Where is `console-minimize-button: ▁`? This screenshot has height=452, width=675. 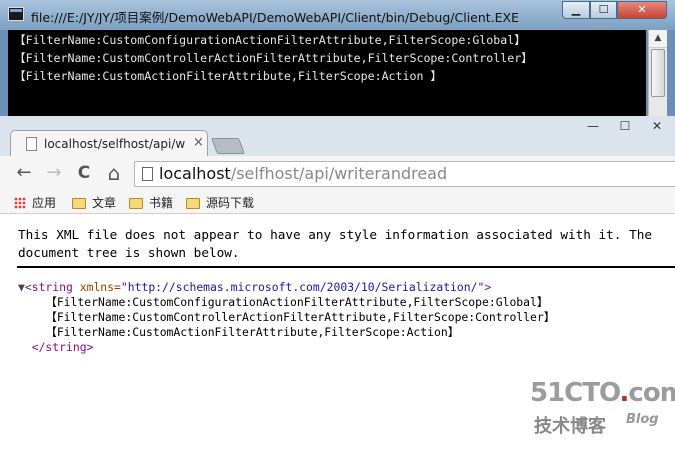
console-minimize-button: ▁ is located at coordinates (576, 10).